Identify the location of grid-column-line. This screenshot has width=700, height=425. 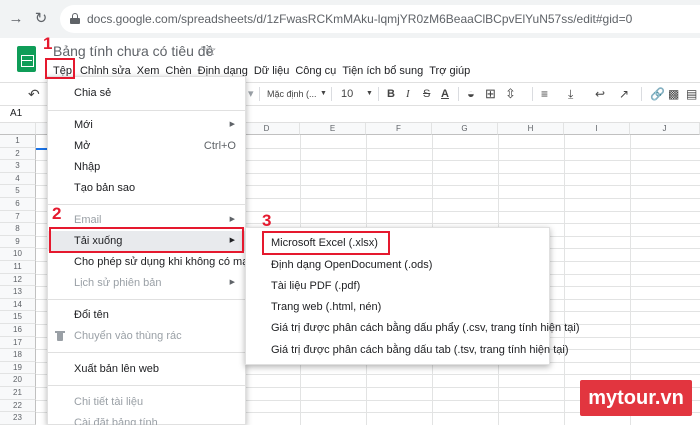
(564, 280).